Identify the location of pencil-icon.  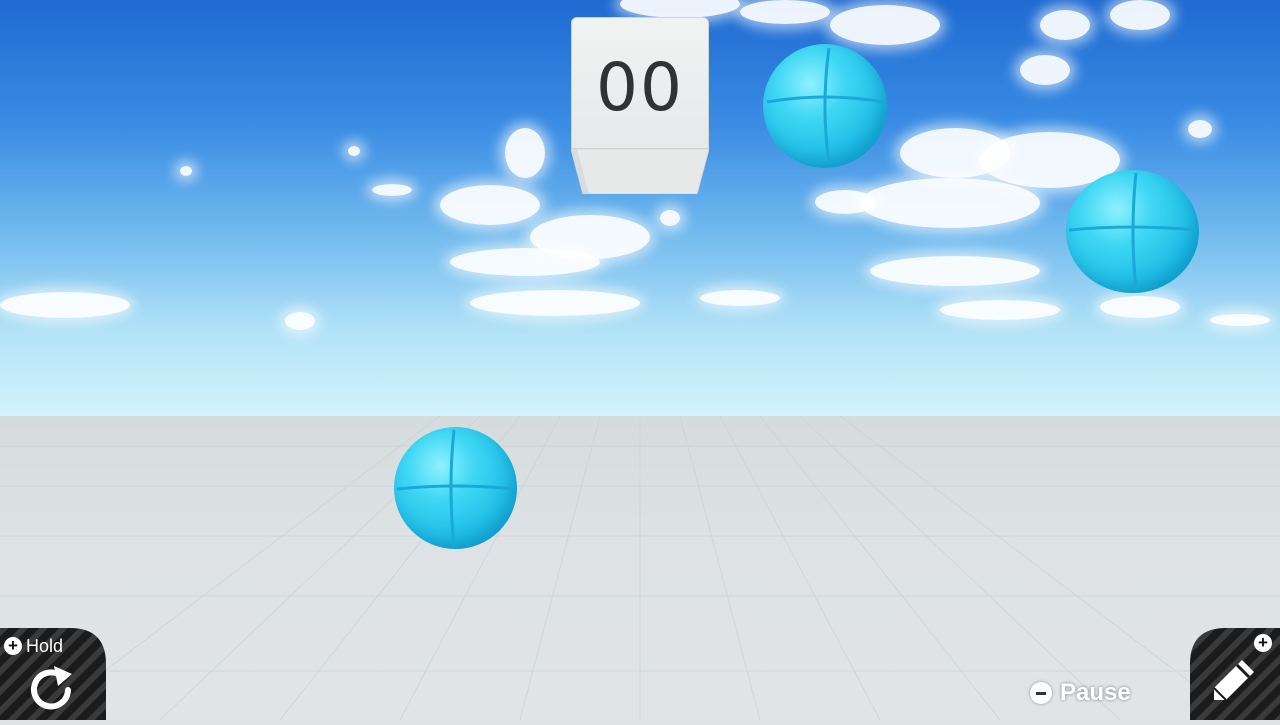
(1233, 681).